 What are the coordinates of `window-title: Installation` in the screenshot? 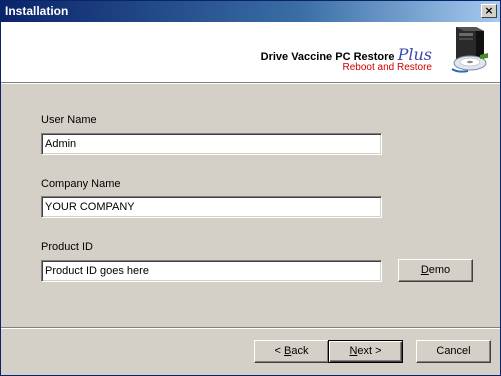 It's located at (37, 11).